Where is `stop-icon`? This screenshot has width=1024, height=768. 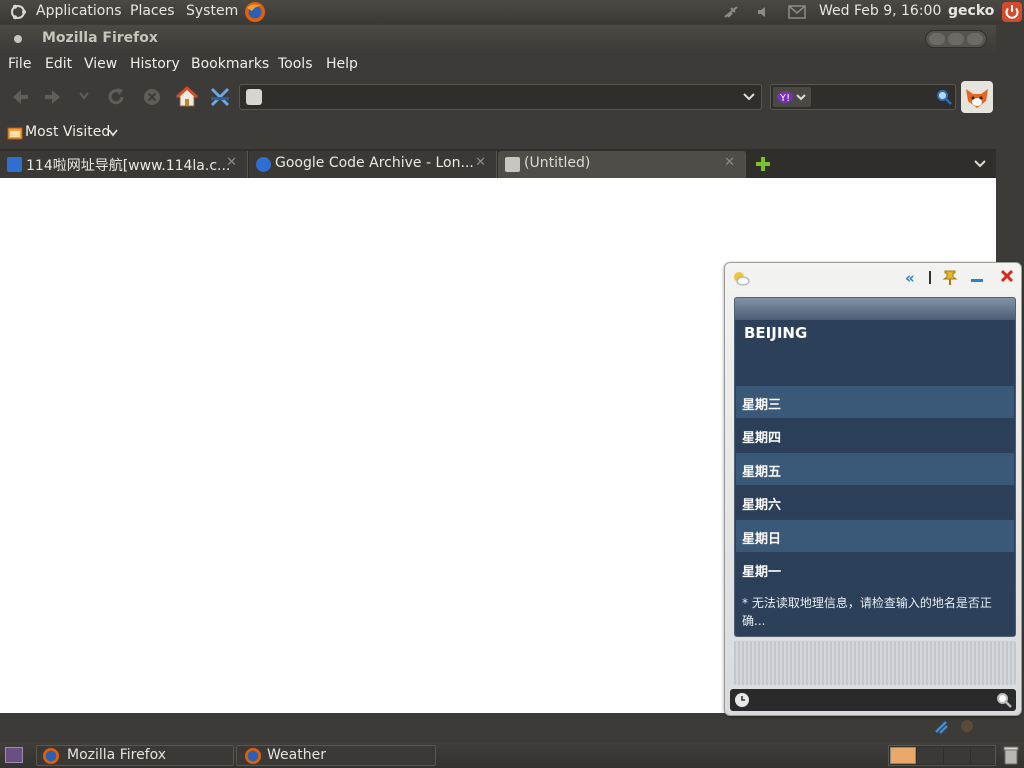 stop-icon is located at coordinates (152, 97).